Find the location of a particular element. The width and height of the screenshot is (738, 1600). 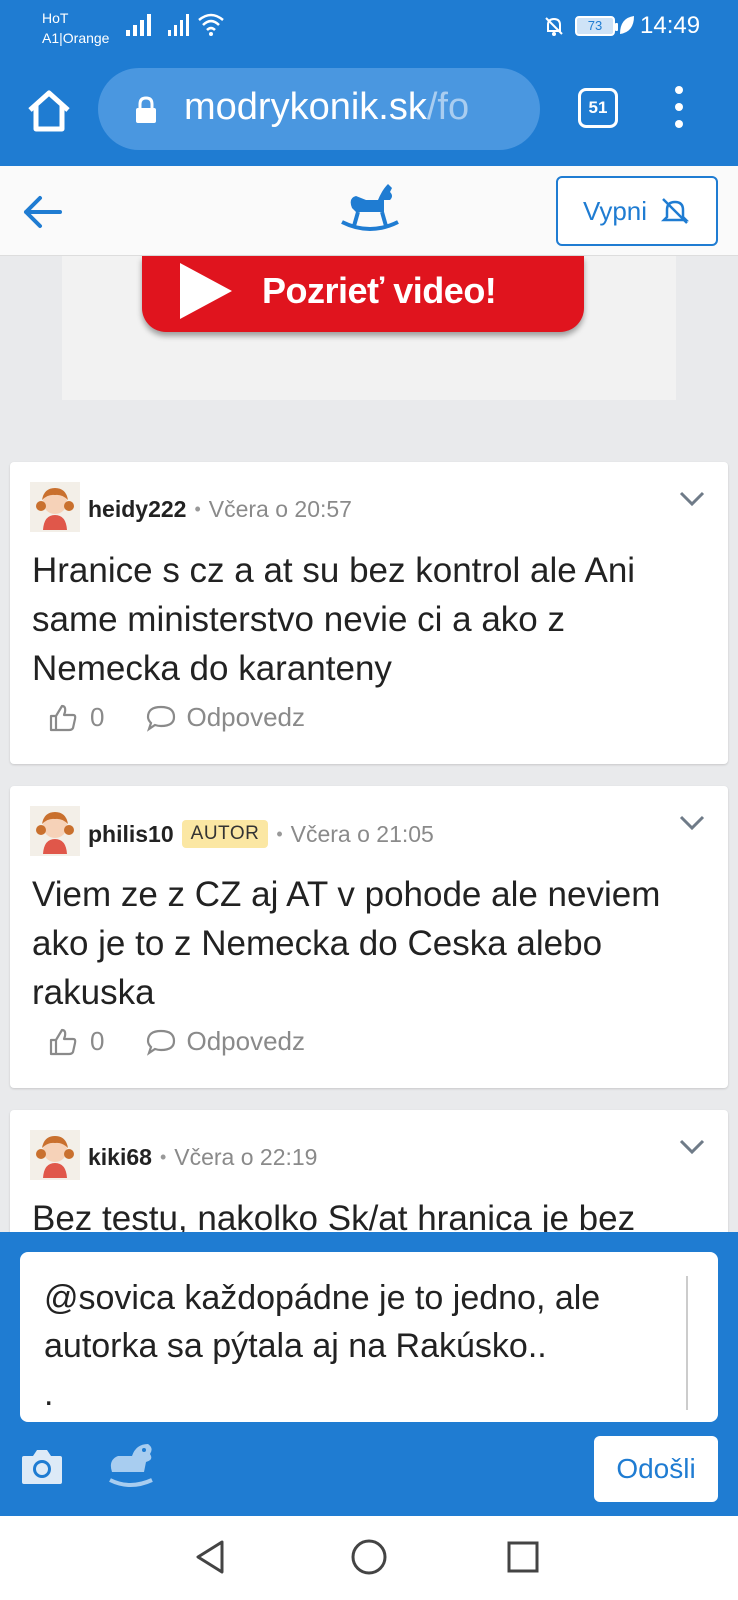

camera-icon is located at coordinates (42, 1466).